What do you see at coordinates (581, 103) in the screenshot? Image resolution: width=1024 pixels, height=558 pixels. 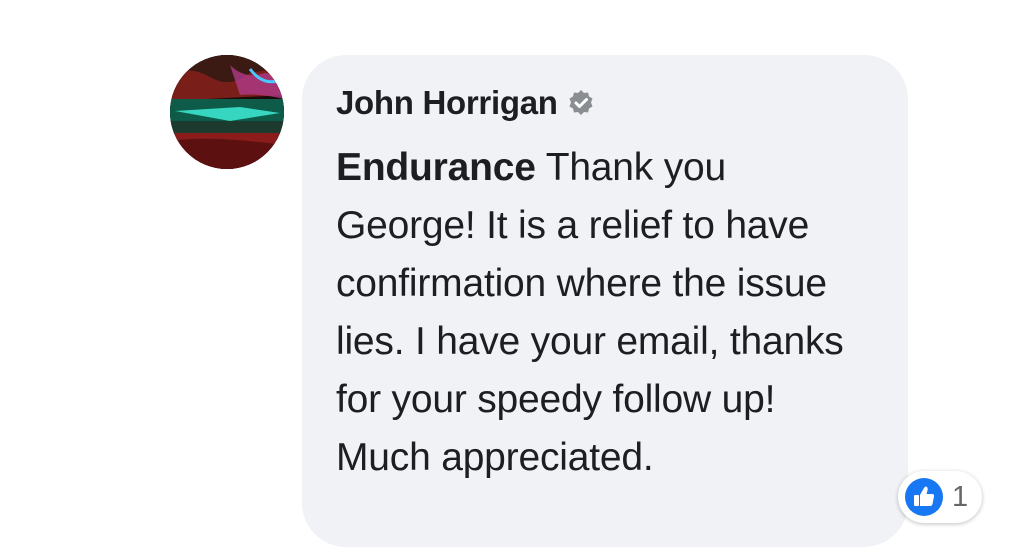 I see `verified-badge-icon` at bounding box center [581, 103].